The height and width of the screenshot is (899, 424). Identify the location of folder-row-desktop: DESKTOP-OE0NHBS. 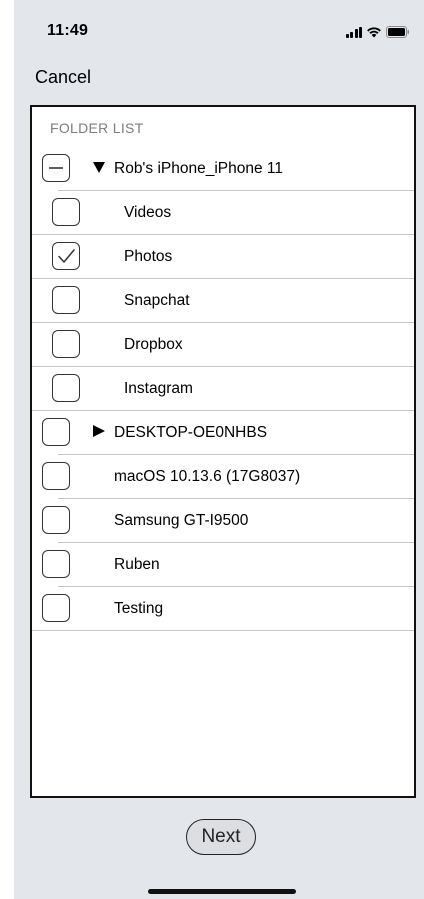
(223, 433).